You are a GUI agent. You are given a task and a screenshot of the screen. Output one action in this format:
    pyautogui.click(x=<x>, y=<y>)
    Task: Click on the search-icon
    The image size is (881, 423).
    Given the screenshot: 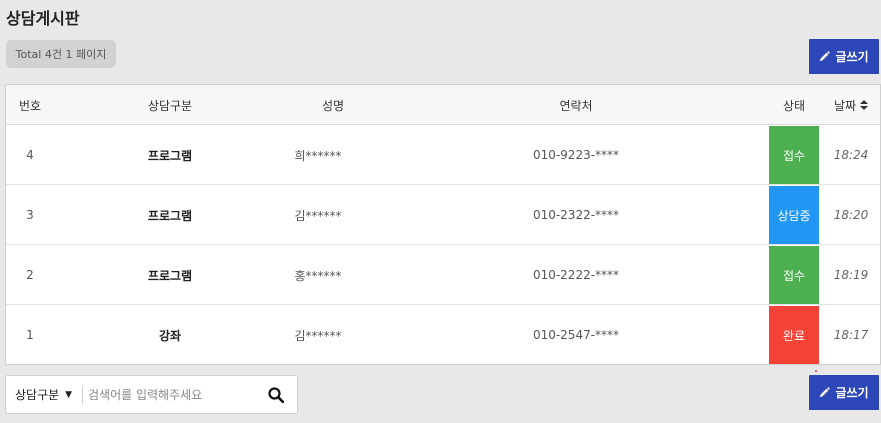 What is the action you would take?
    pyautogui.click(x=276, y=395)
    